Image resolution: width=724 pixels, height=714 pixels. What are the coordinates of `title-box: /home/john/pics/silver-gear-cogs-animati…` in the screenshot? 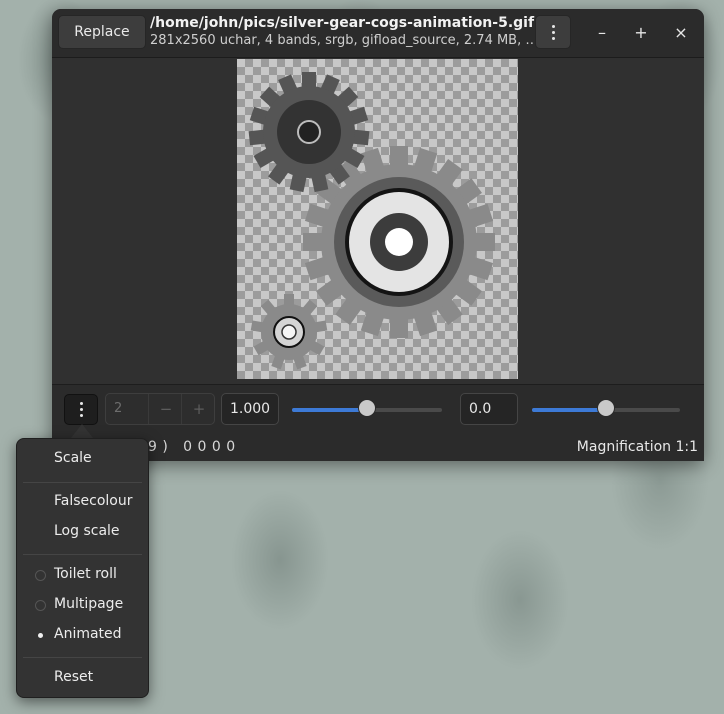 It's located at (344, 32).